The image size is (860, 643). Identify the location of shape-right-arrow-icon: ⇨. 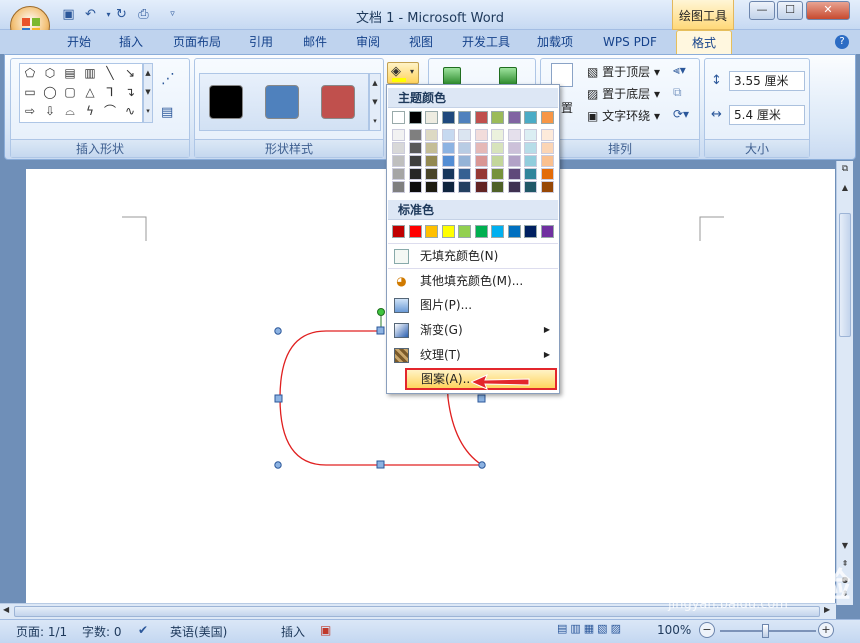
(30, 111).